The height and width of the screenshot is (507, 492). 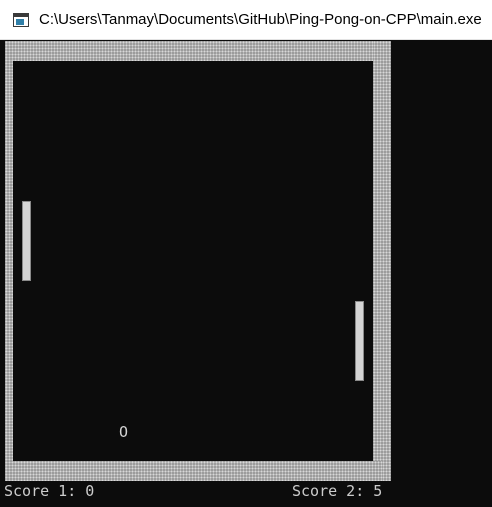 I want to click on player-1-score: Score 1: 0, so click(x=49, y=491).